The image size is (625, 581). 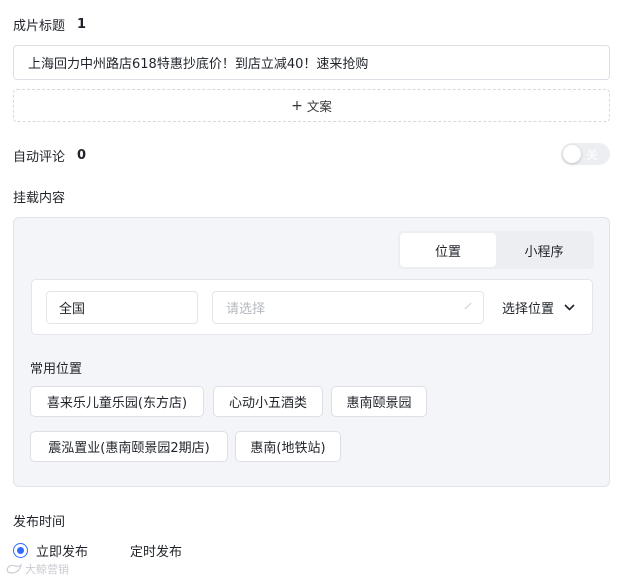 I want to click on common-location-chip: 震泓置业(惠南颐景园2期店), so click(x=129, y=446).